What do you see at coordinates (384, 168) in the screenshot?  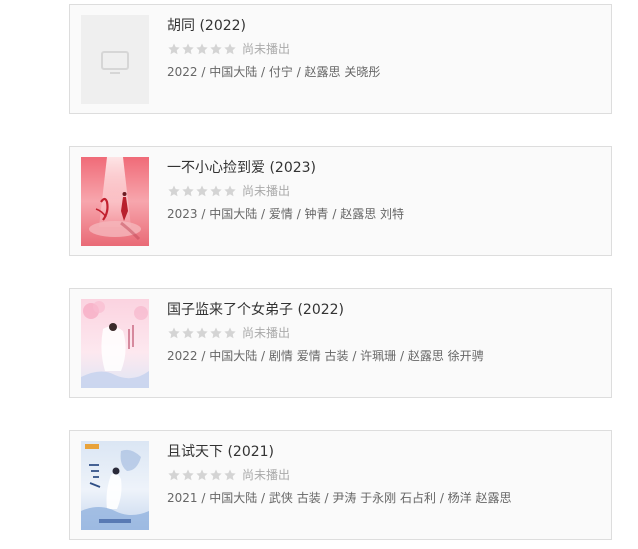 I see `subject-title: 一不小心捡到爱 (2023)` at bounding box center [384, 168].